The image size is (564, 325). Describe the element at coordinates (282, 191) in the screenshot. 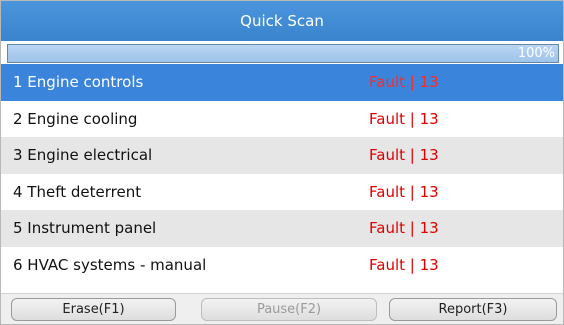

I see `list-item: 4 Theft deterrent Fault | 13` at that location.